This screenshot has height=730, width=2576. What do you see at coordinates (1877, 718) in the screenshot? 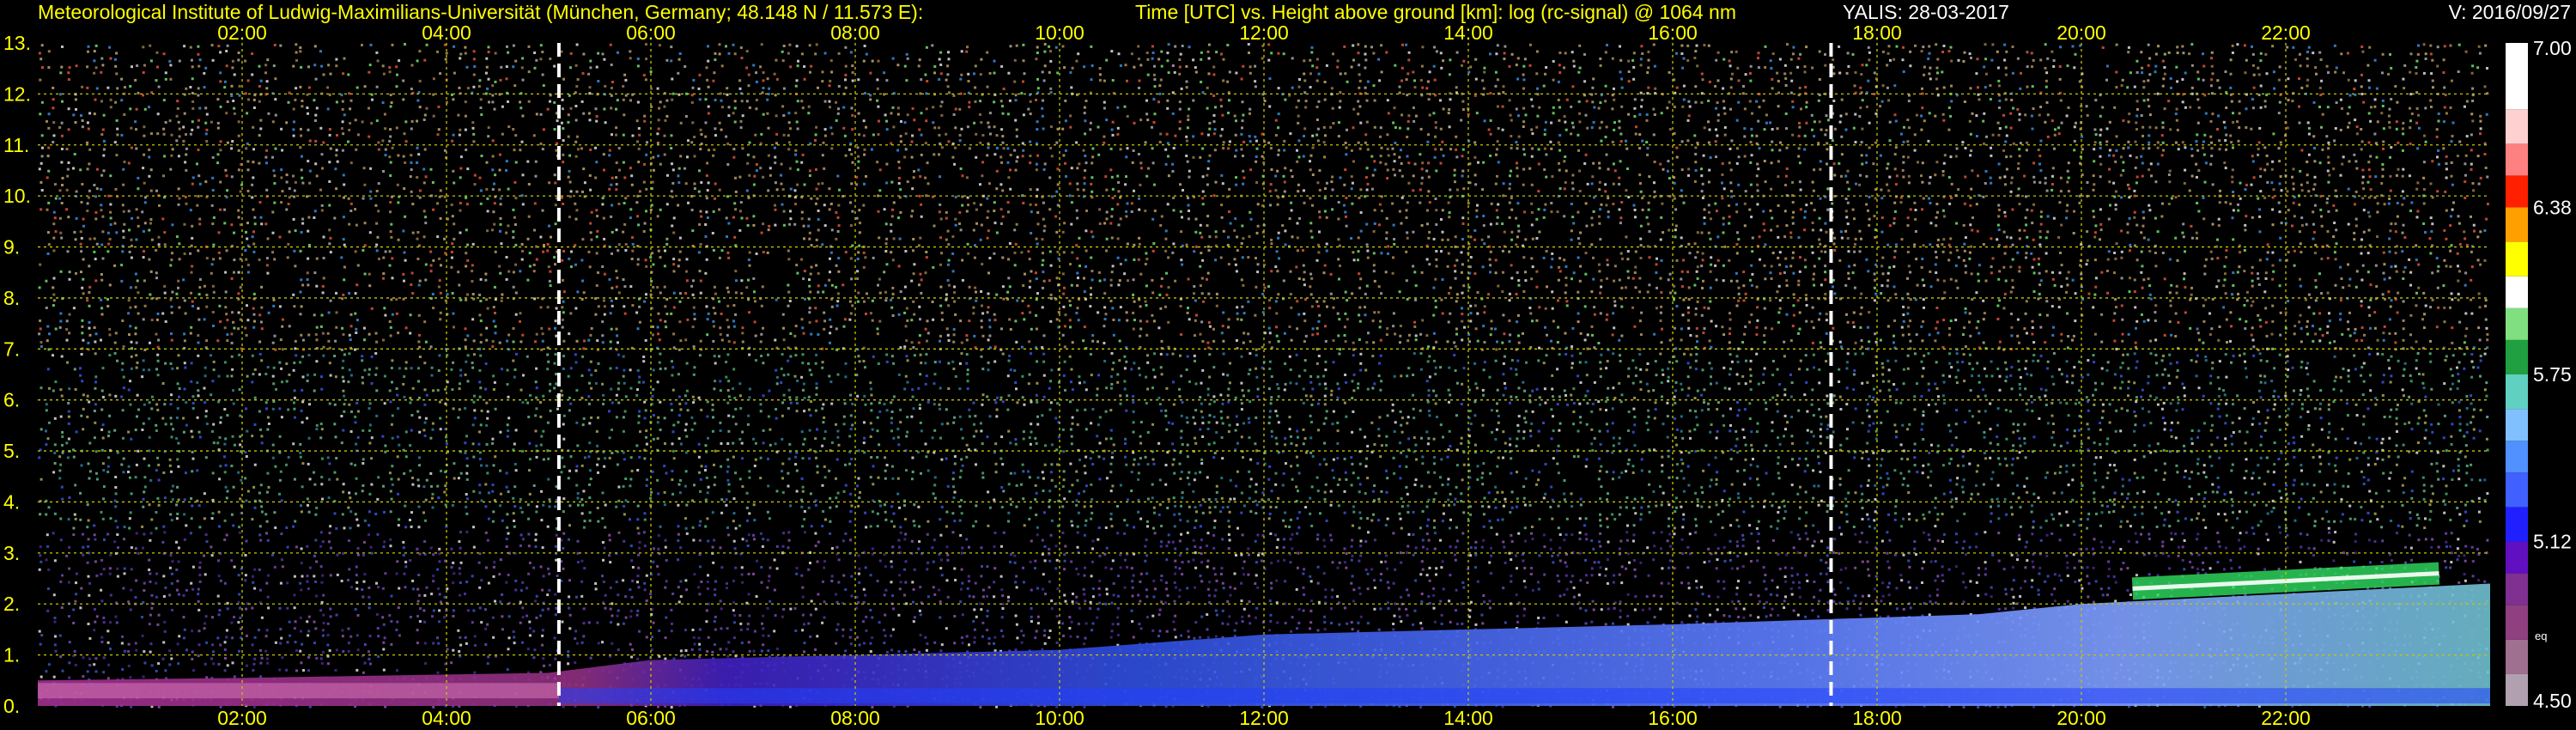
I see `x-tick-label-bottom: 18:00` at bounding box center [1877, 718].